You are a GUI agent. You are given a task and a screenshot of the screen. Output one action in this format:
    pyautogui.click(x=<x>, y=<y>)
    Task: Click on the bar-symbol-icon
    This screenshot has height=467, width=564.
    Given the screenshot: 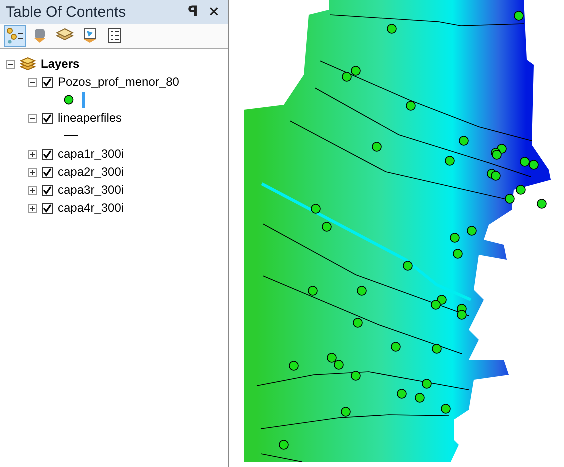 What is the action you would take?
    pyautogui.click(x=83, y=100)
    